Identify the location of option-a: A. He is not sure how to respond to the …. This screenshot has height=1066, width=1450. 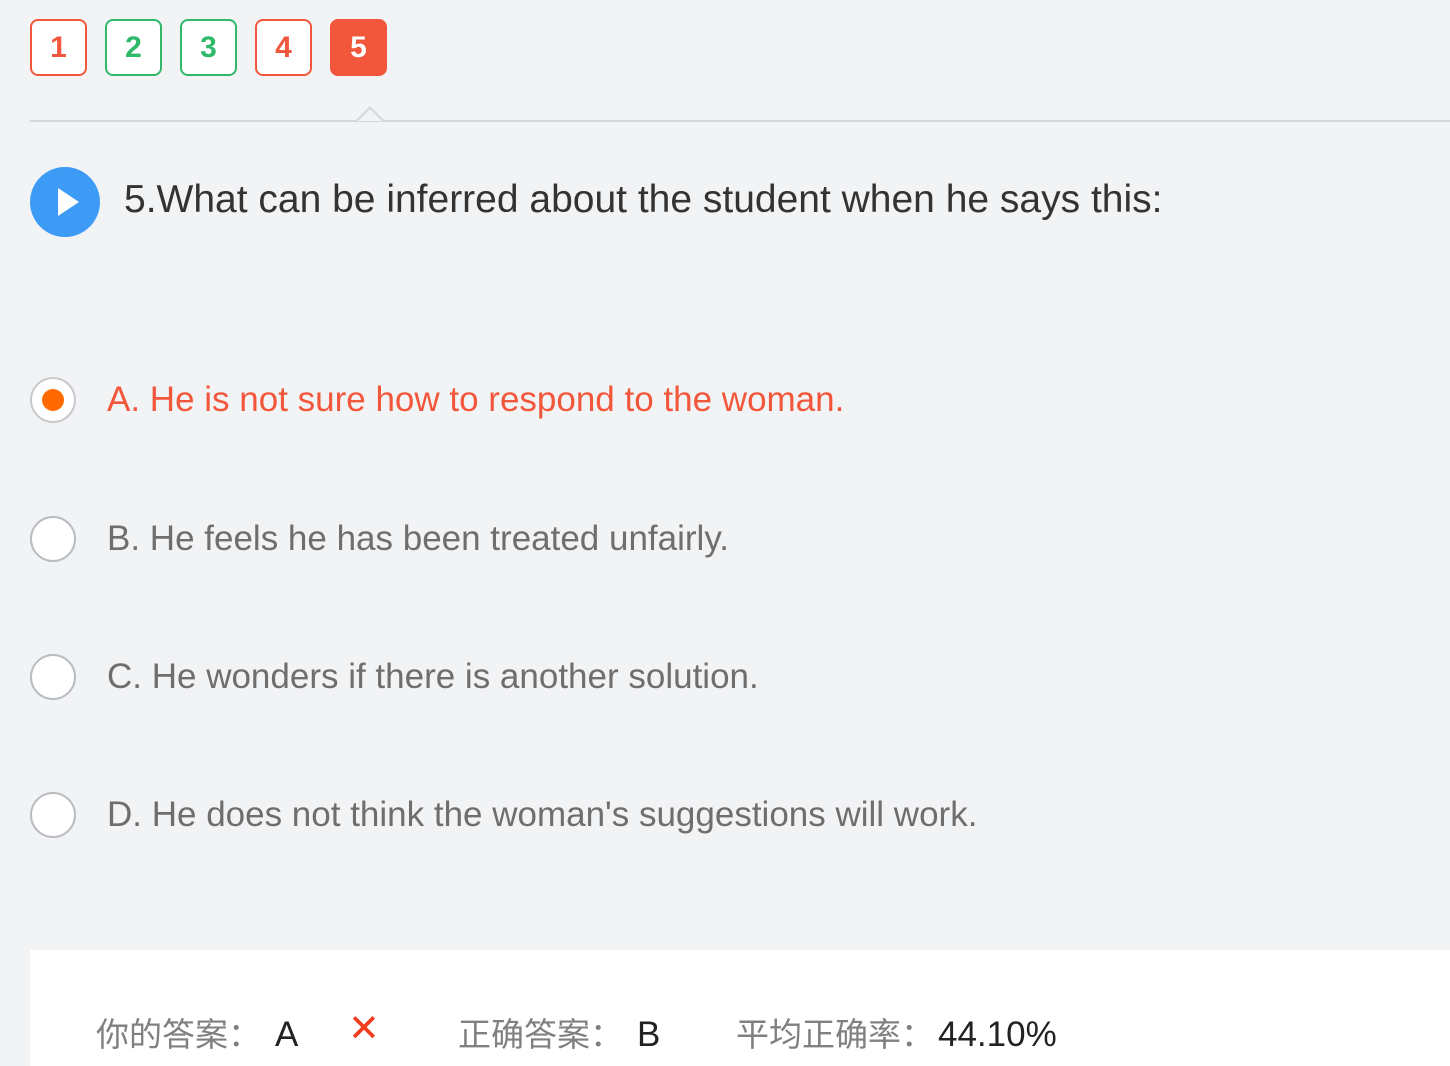
(437, 400).